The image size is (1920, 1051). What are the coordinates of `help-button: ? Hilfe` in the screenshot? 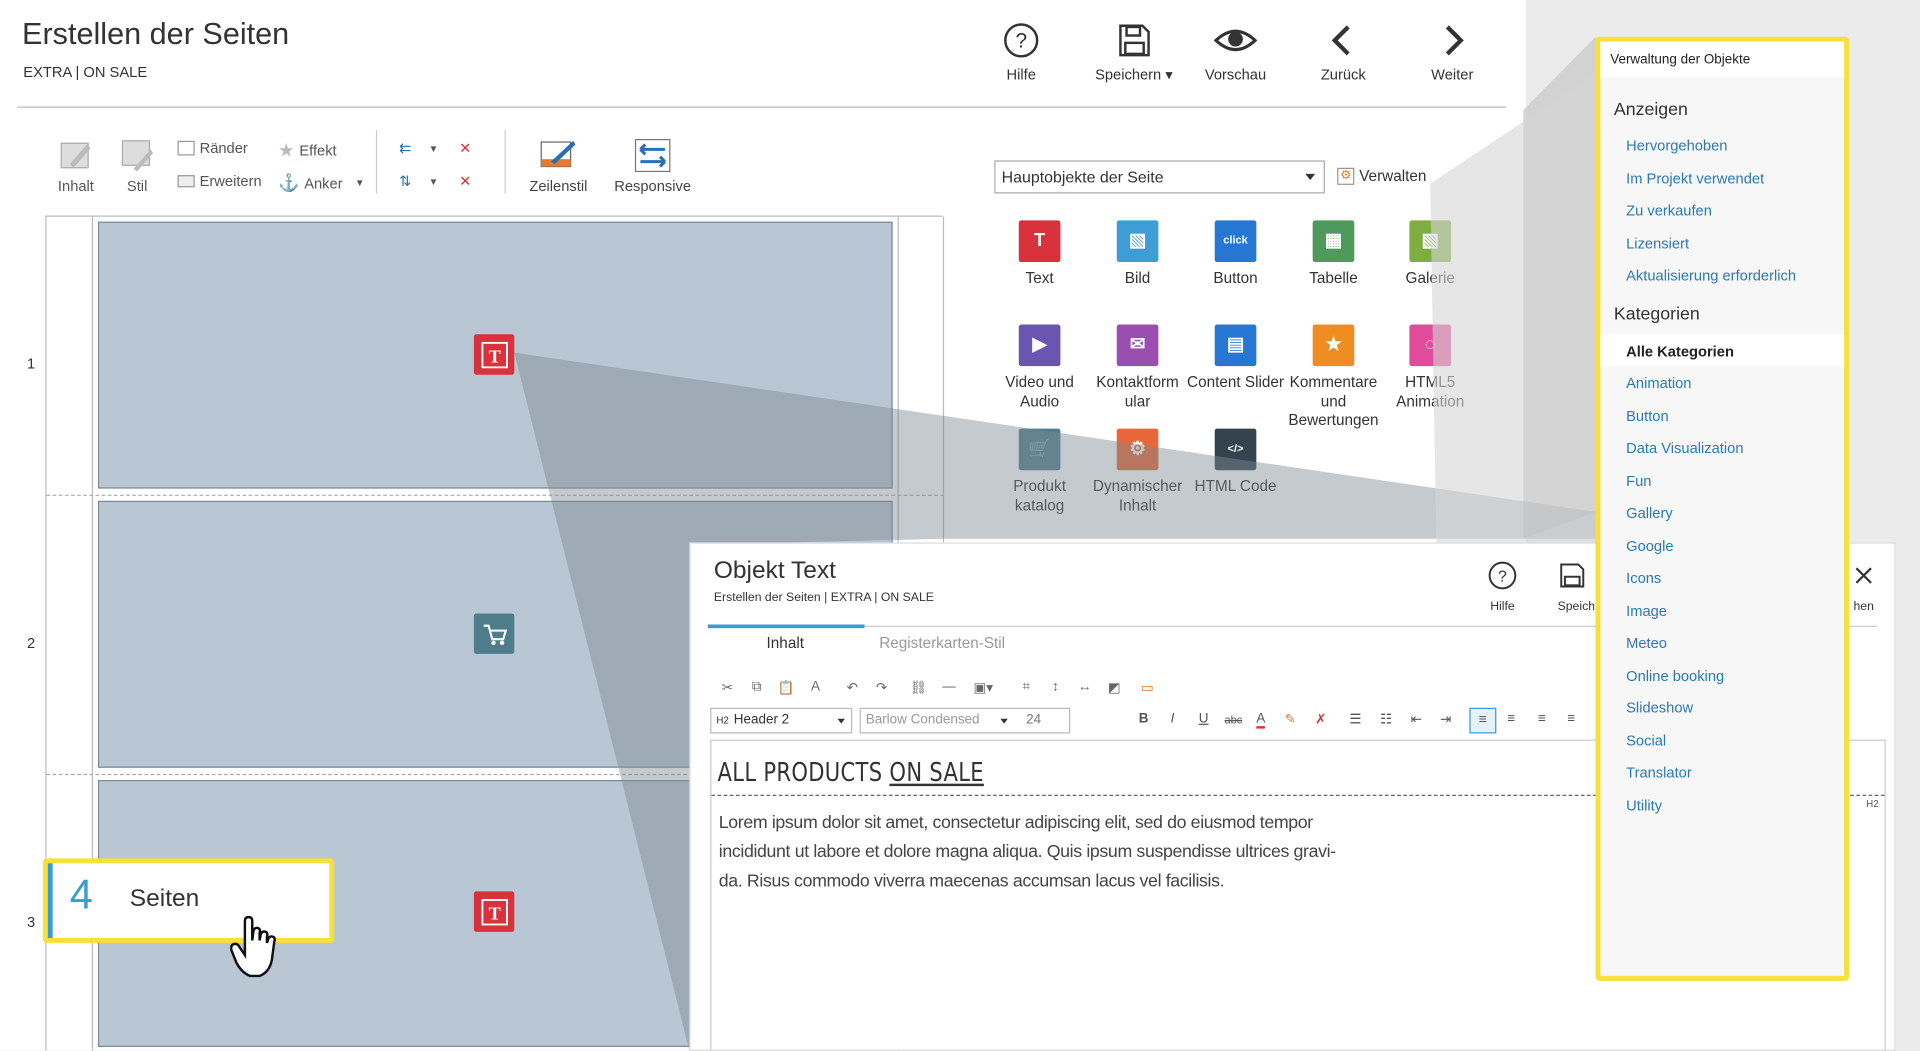 It's located at (1021, 52).